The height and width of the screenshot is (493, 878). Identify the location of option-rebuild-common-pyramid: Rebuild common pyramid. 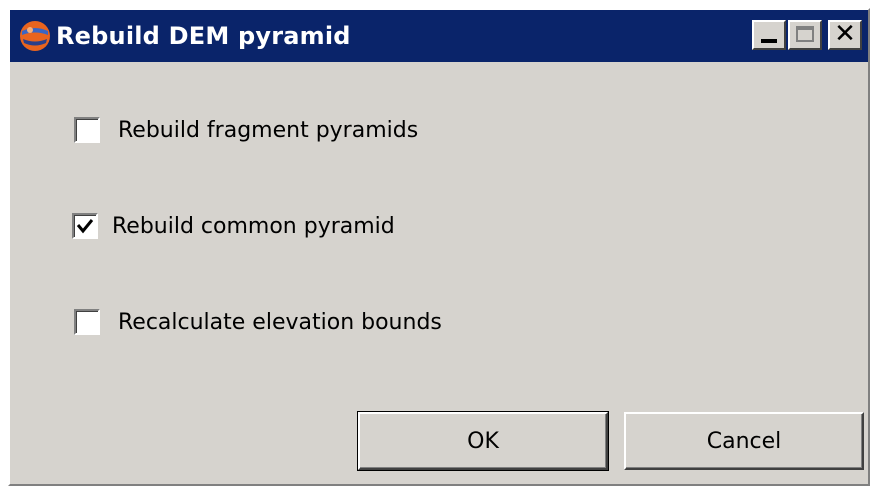
(233, 226).